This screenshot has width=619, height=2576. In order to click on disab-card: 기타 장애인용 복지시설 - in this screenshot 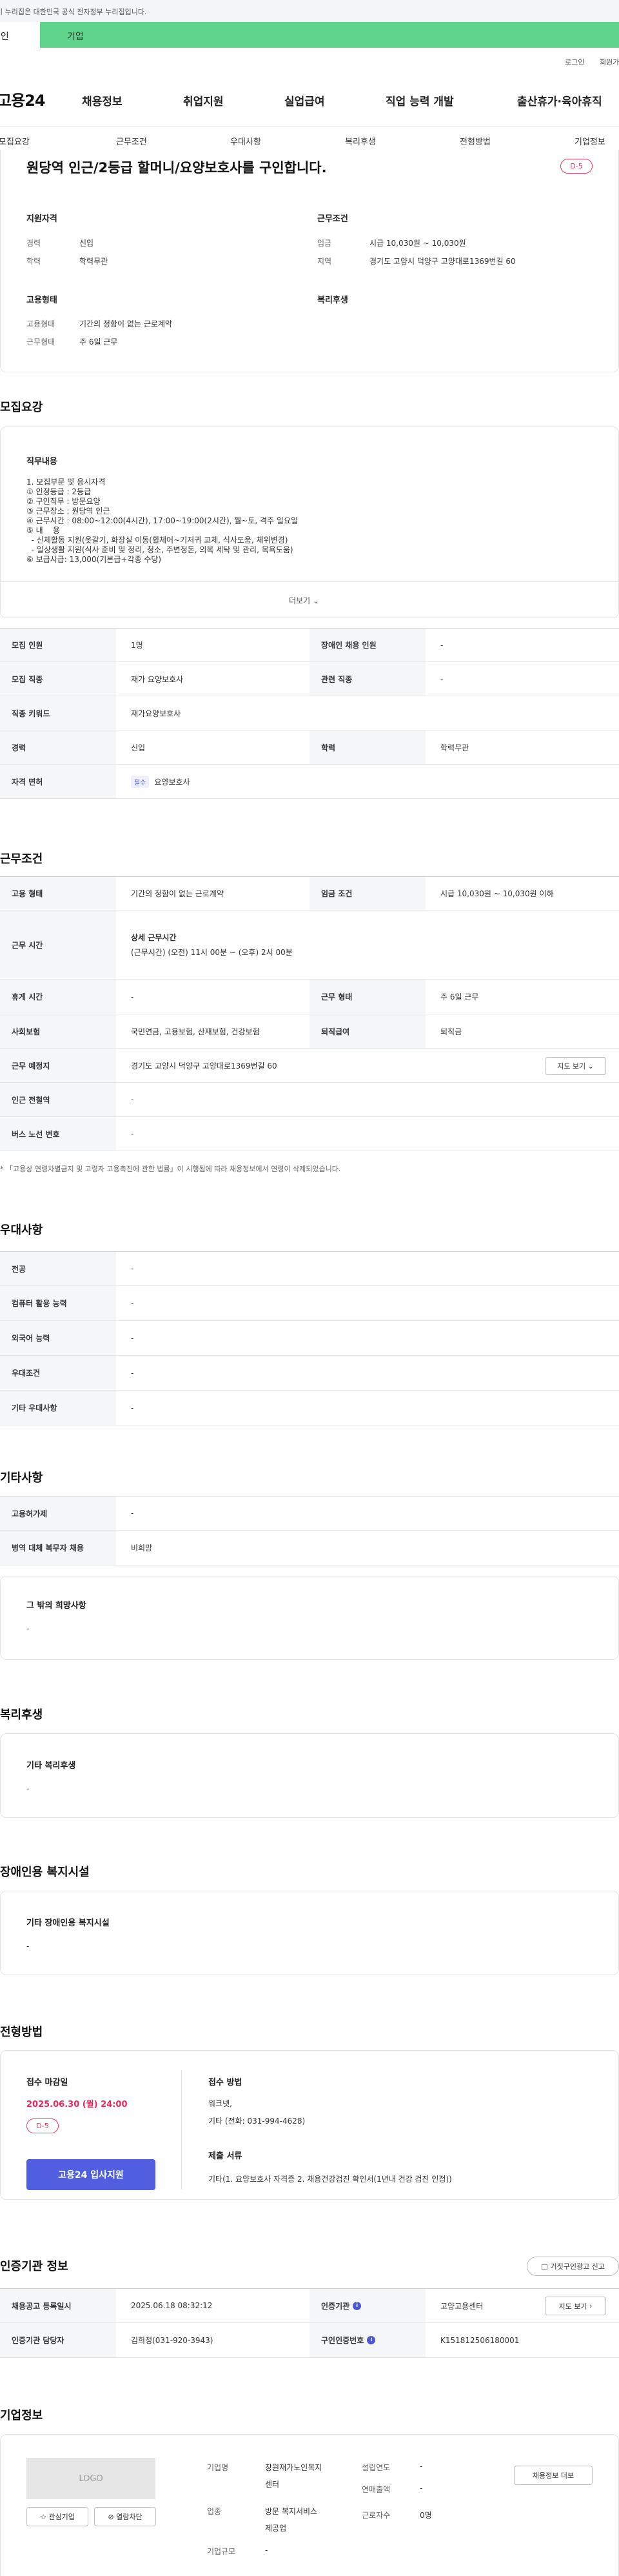, I will do `click(309, 1933)`.